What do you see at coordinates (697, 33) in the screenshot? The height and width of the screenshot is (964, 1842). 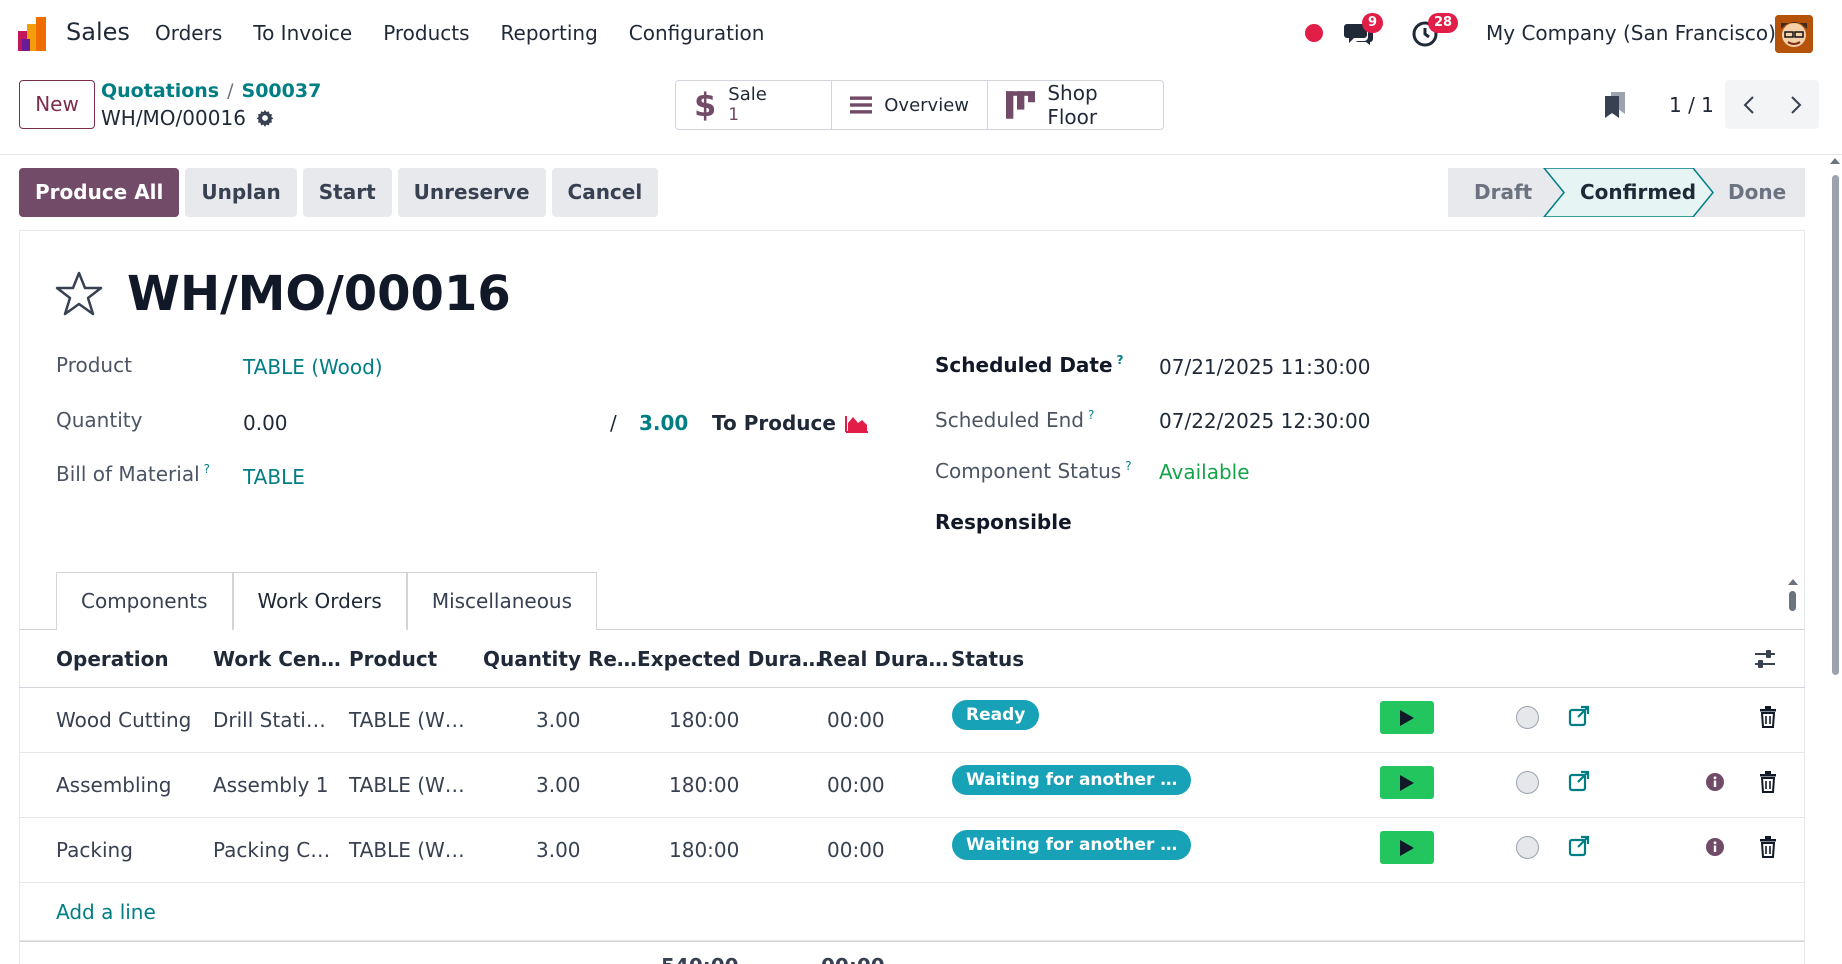 I see `menu-configuration: Configuration` at bounding box center [697, 33].